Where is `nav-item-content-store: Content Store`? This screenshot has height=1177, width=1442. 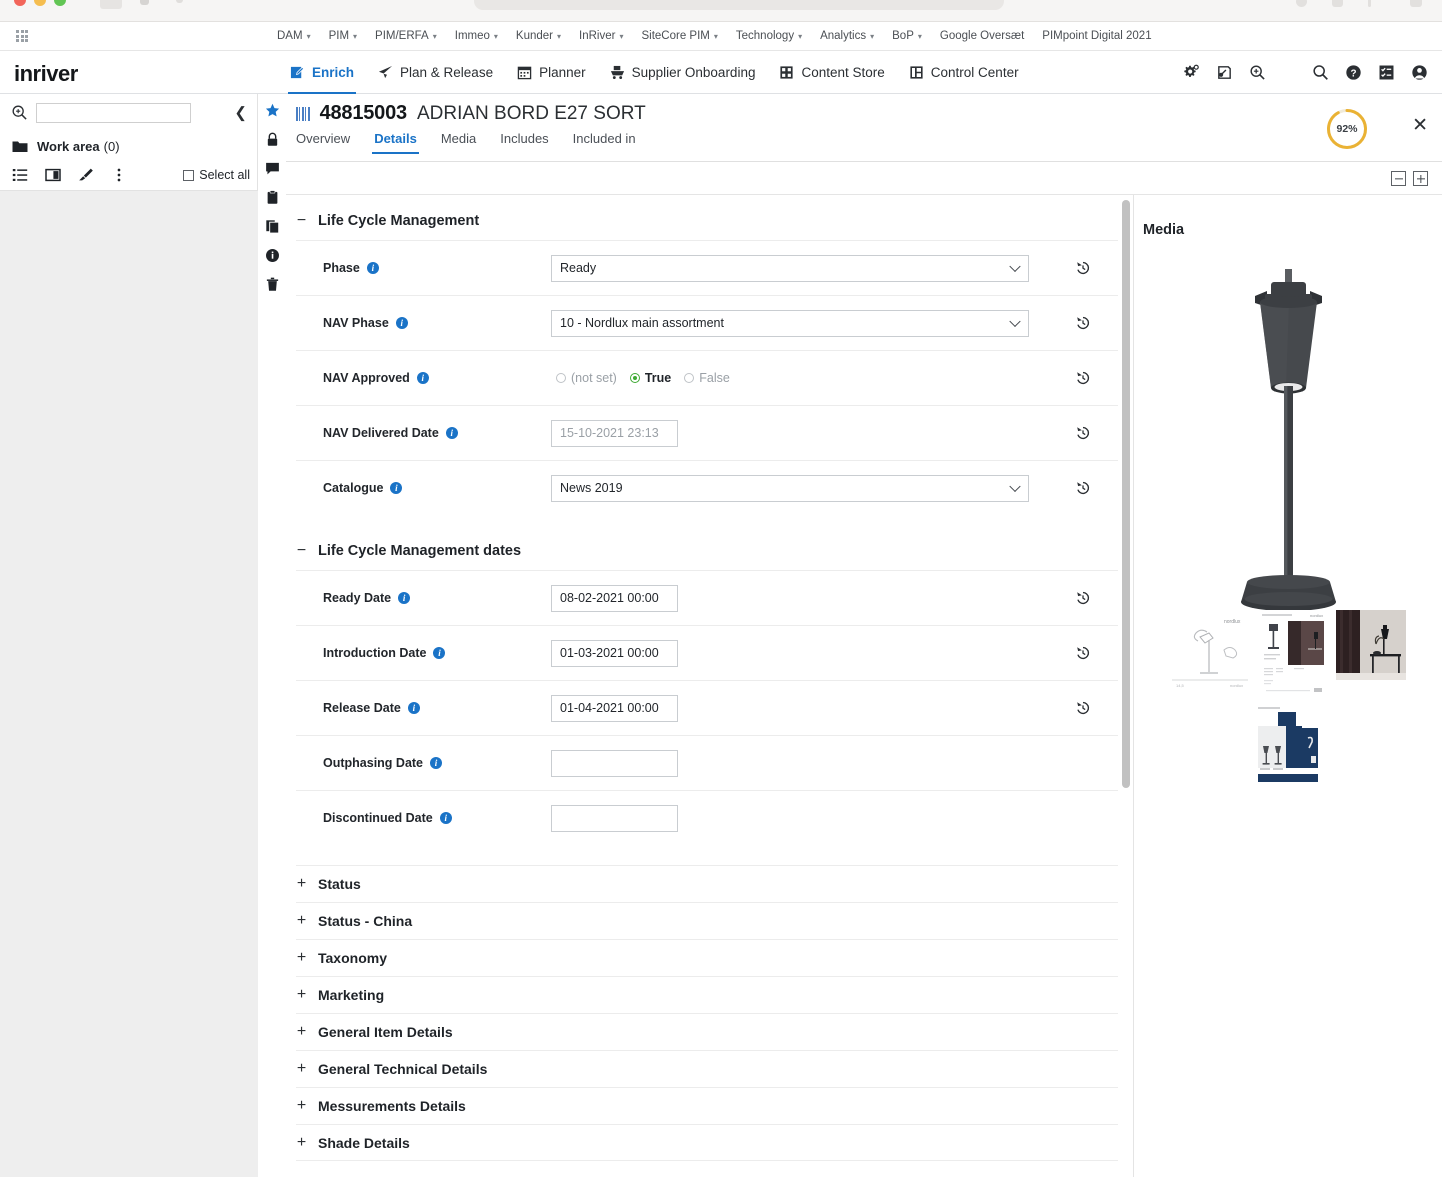 nav-item-content-store: Content Store is located at coordinates (831, 72).